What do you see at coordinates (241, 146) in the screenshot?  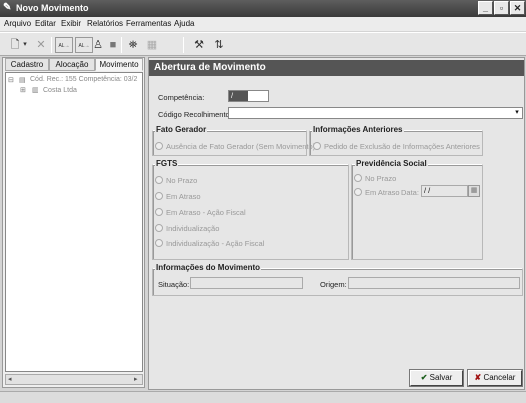 I see `sem-movimento-label: Ausência de Fato Gerador (Sem Movimento)` at bounding box center [241, 146].